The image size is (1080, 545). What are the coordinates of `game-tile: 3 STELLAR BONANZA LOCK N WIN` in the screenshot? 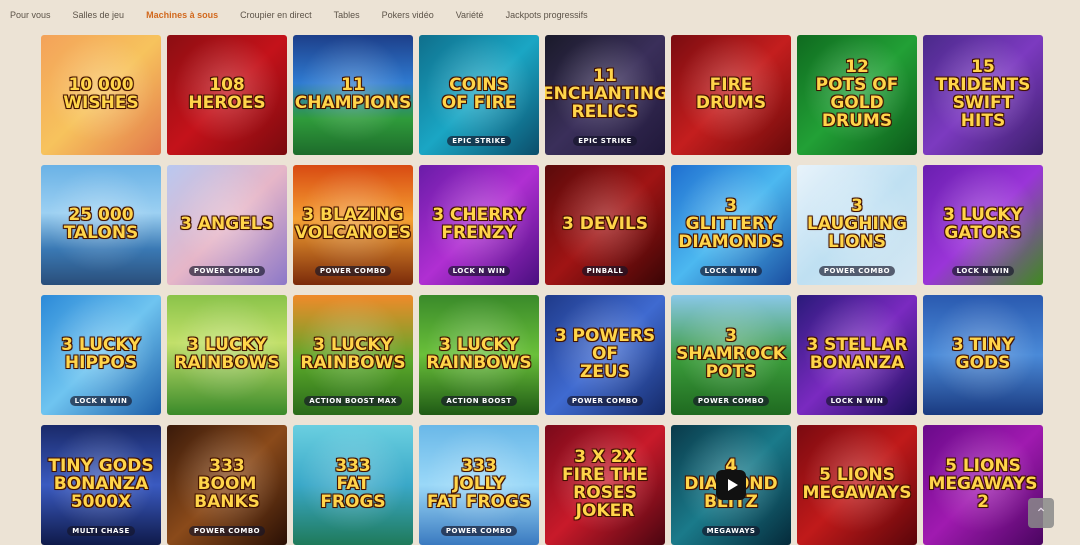 It's located at (857, 355).